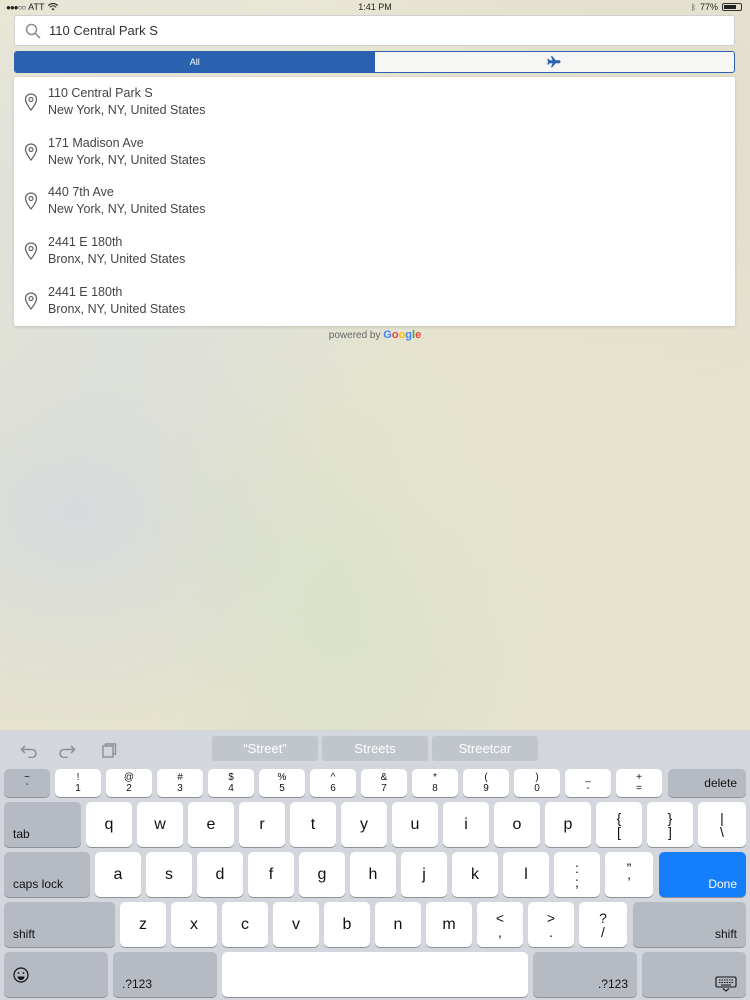 The width and height of the screenshot is (750, 1000). Describe the element at coordinates (67, 750) in the screenshot. I see `redo-icon` at that location.